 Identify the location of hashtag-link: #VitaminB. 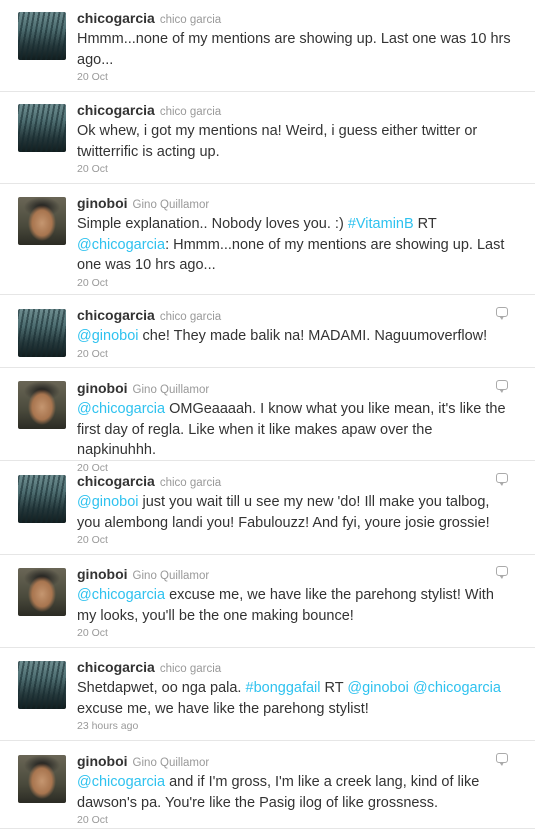
(381, 224).